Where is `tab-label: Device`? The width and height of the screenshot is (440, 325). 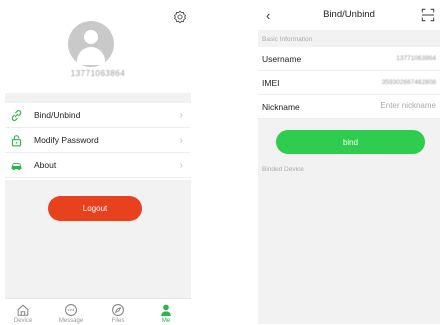 tab-label: Device is located at coordinates (23, 321).